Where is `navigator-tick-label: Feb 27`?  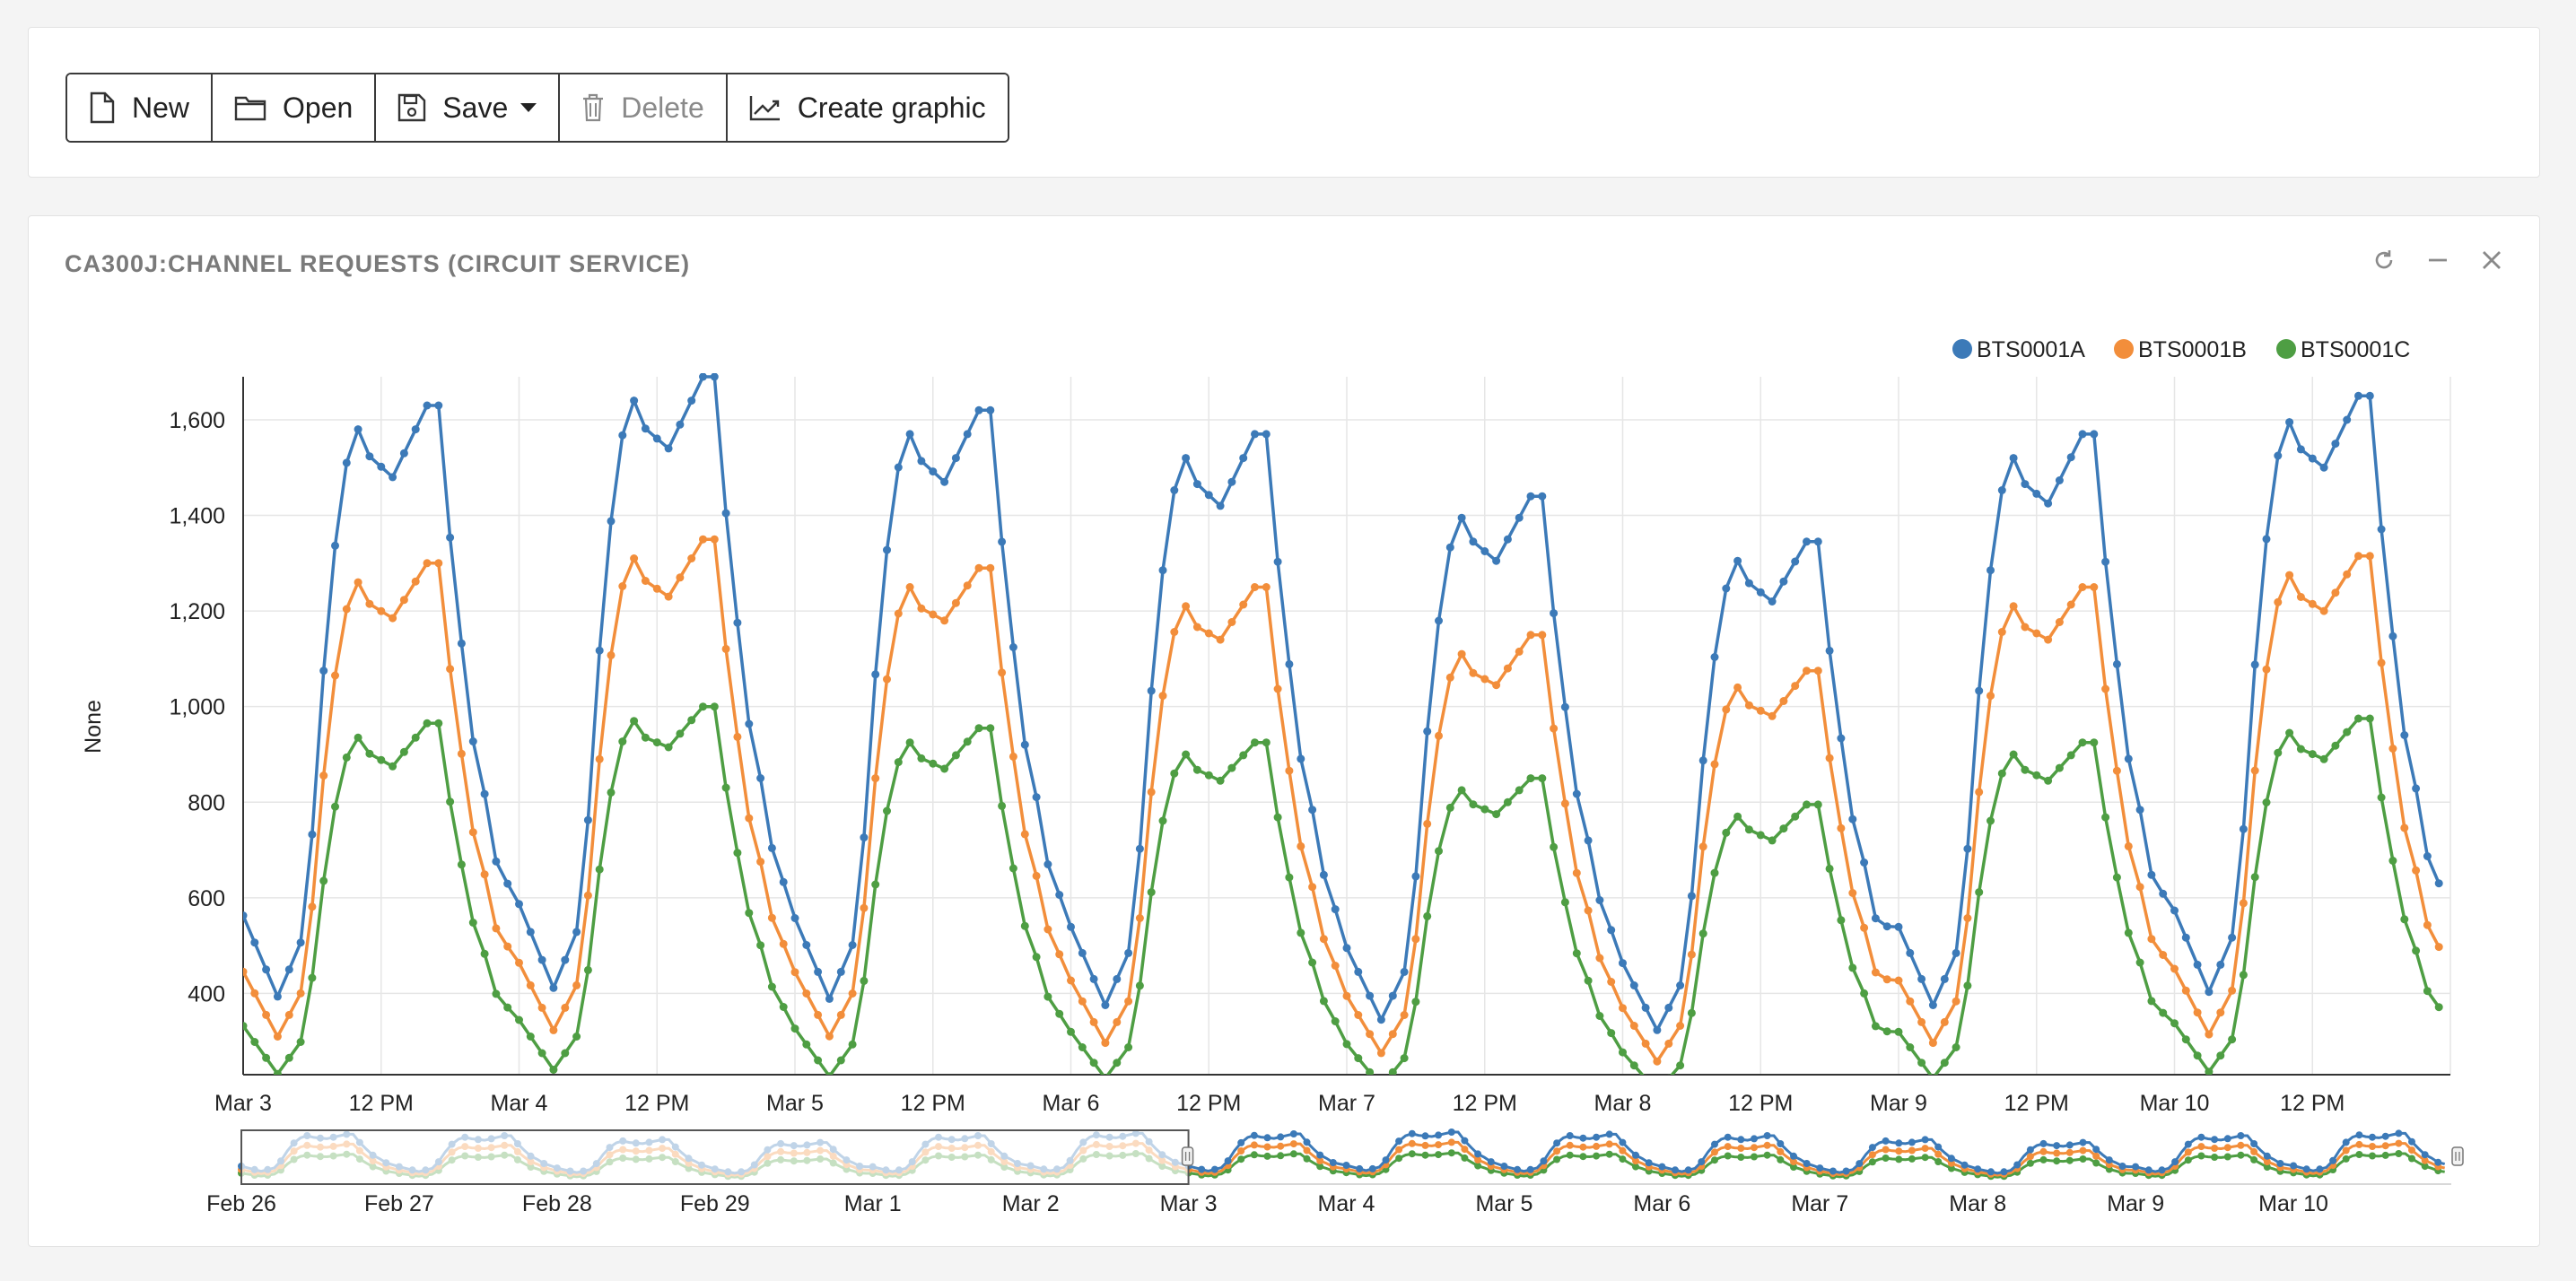 navigator-tick-label: Feb 27 is located at coordinates (399, 1203).